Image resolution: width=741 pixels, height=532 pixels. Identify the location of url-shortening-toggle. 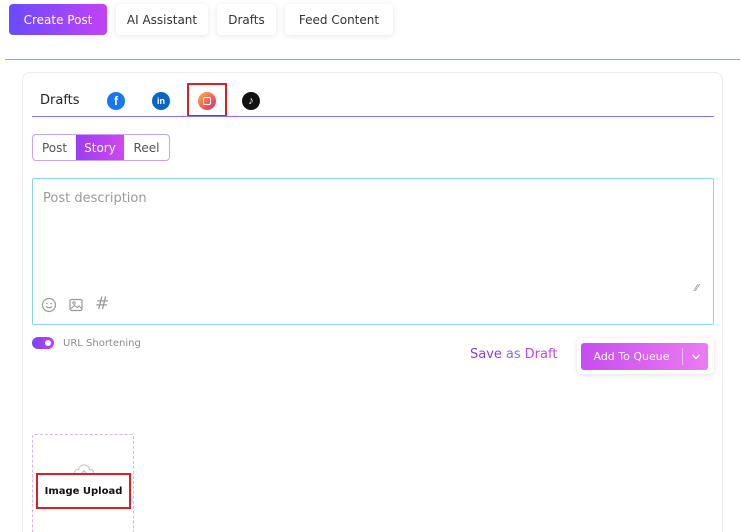
(43, 343).